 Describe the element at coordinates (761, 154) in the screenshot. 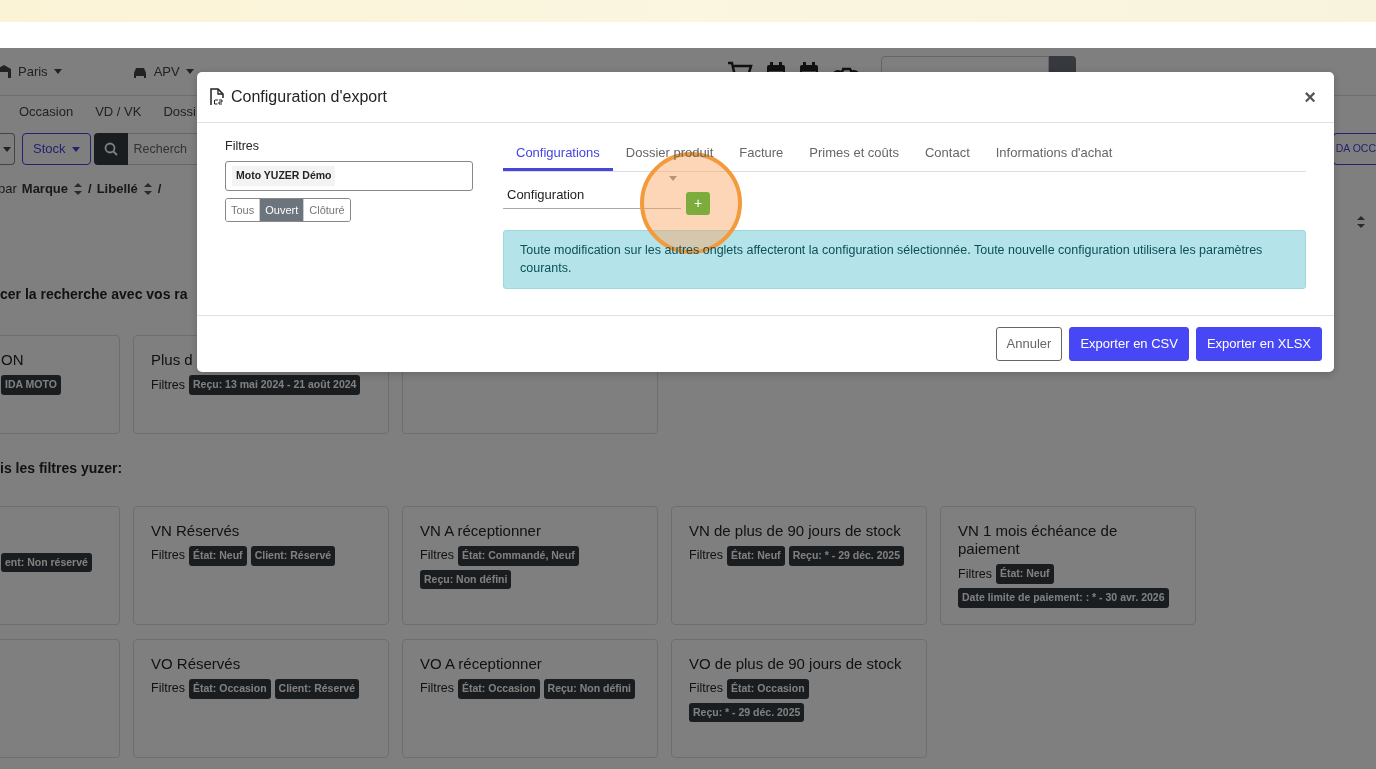

I see `tab: Facture` at that location.